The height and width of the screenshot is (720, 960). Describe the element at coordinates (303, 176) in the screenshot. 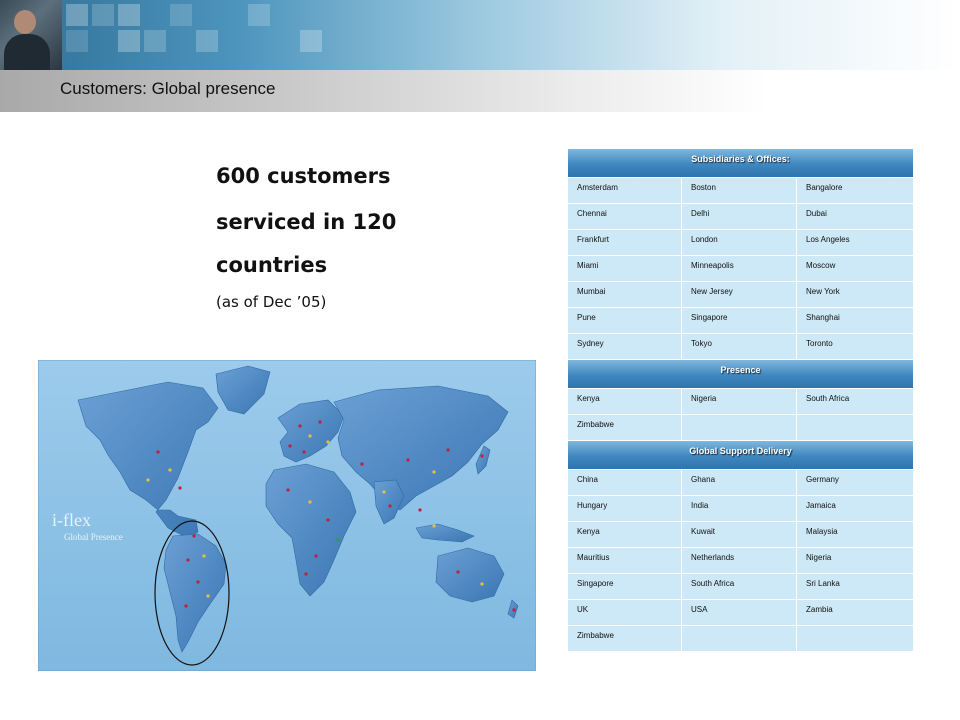

I see `headline-line-1: 600 customers` at that location.